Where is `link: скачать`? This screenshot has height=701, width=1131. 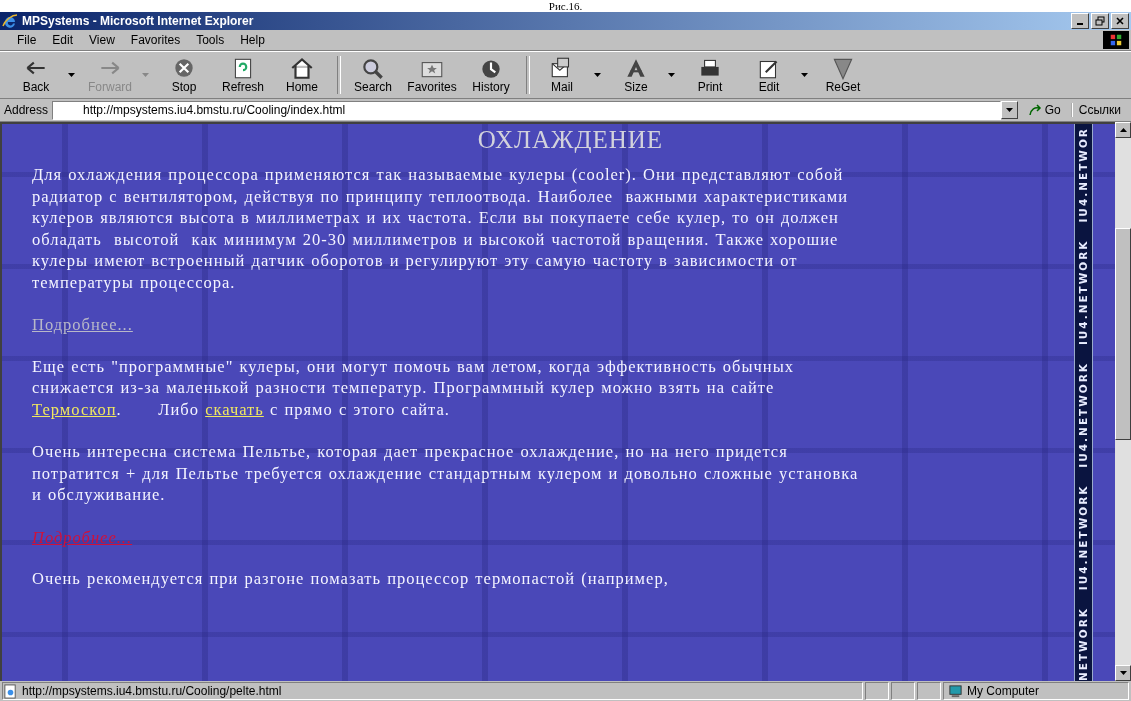 link: скачать is located at coordinates (234, 409).